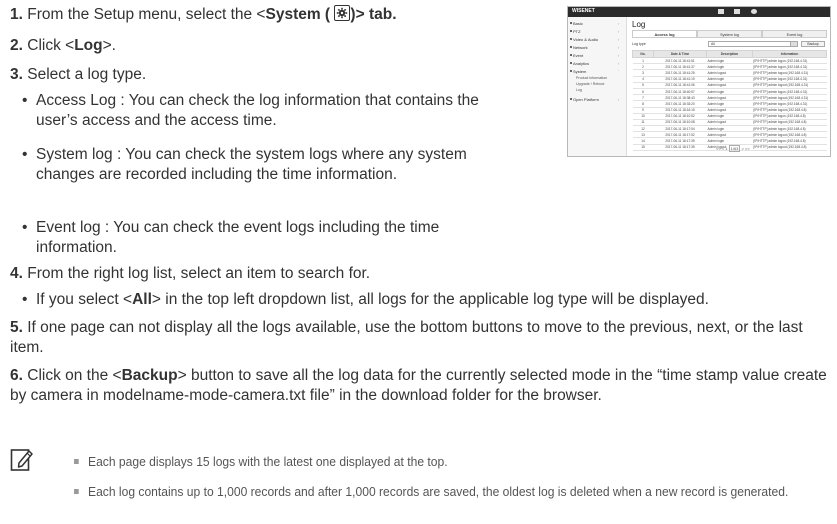  I want to click on sidebar-item-ptz: PTZ, so click(575, 31).